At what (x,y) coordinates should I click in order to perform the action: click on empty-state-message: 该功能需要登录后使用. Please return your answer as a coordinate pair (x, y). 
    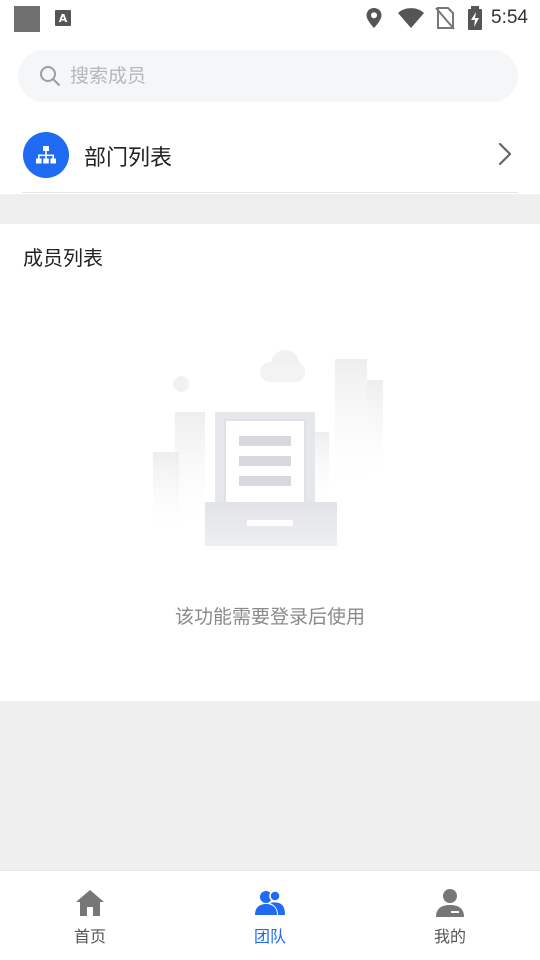
    Looking at the image, I should click on (269, 617).